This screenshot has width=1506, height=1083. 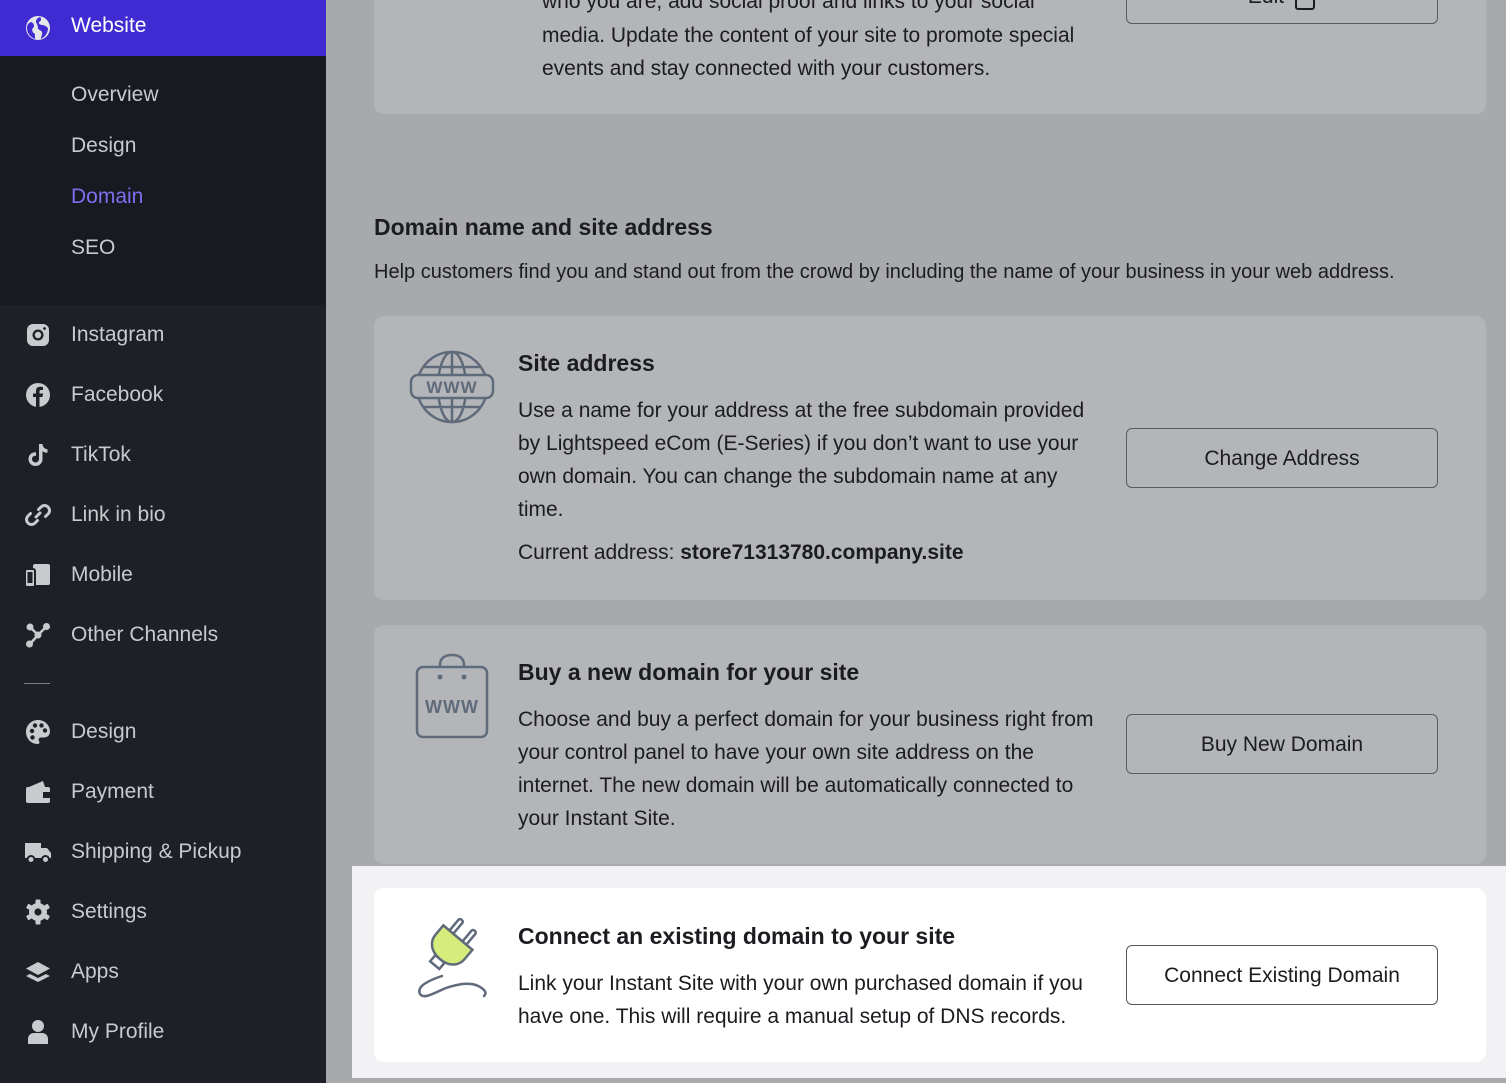 I want to click on sidebar-subitem-seo: SEO, so click(x=93, y=248).